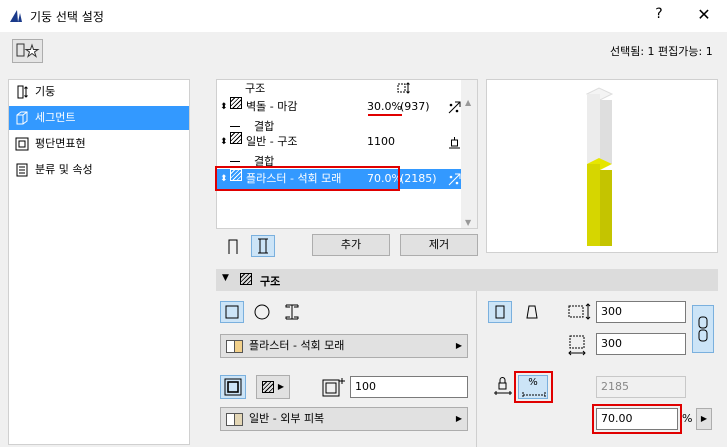  Describe the element at coordinates (363, 16) in the screenshot. I see `title-bar: 기둥 선택 설정 ? ✕` at that location.